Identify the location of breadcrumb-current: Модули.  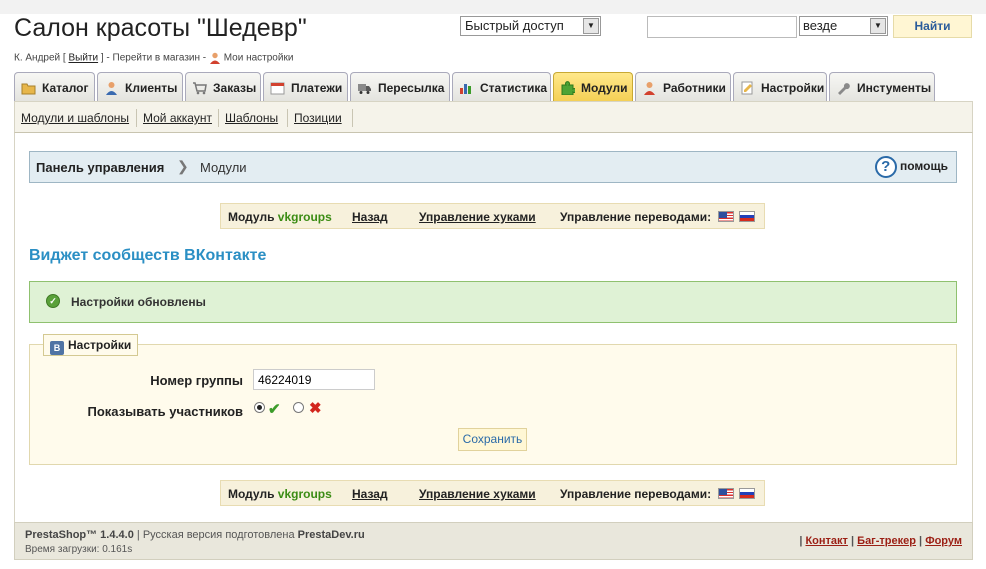
(223, 167).